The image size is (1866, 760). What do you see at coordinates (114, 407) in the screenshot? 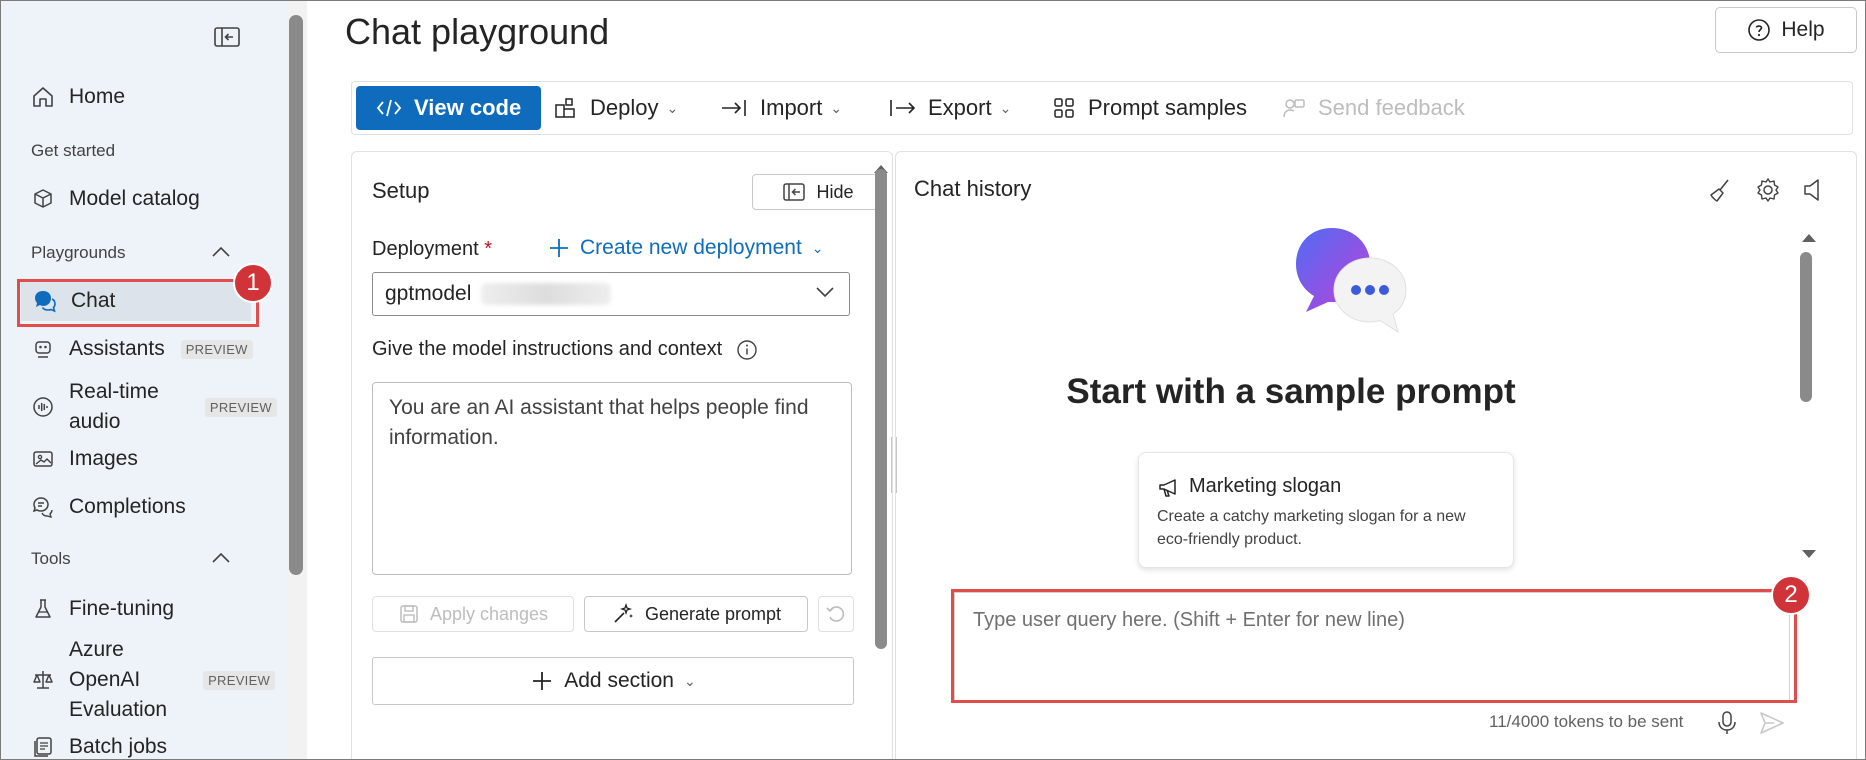
I see `sidebar-item-label: Real-time audio` at bounding box center [114, 407].